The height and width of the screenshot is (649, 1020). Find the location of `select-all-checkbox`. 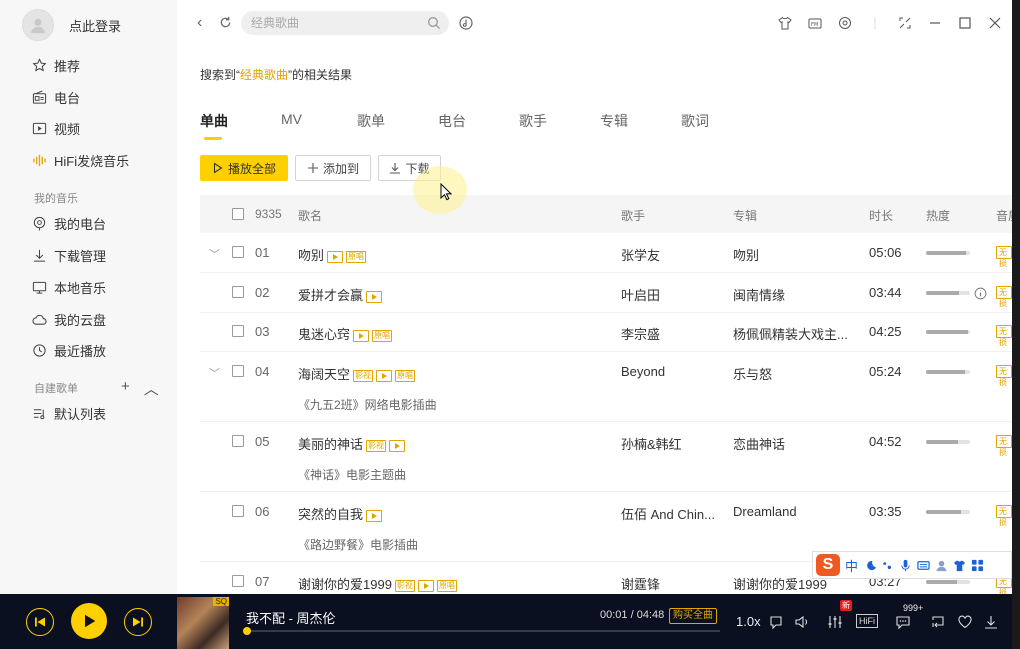

select-all-checkbox is located at coordinates (238, 214).